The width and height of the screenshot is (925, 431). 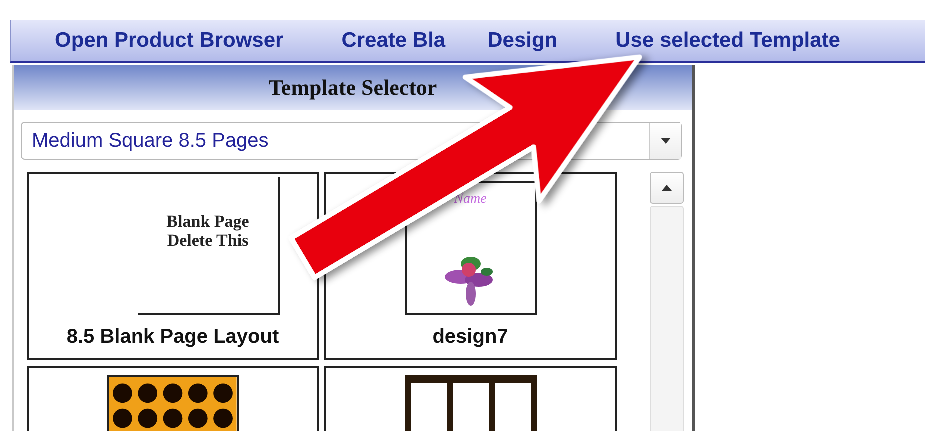 What do you see at coordinates (470, 337) in the screenshot?
I see `template-name: design7` at bounding box center [470, 337].